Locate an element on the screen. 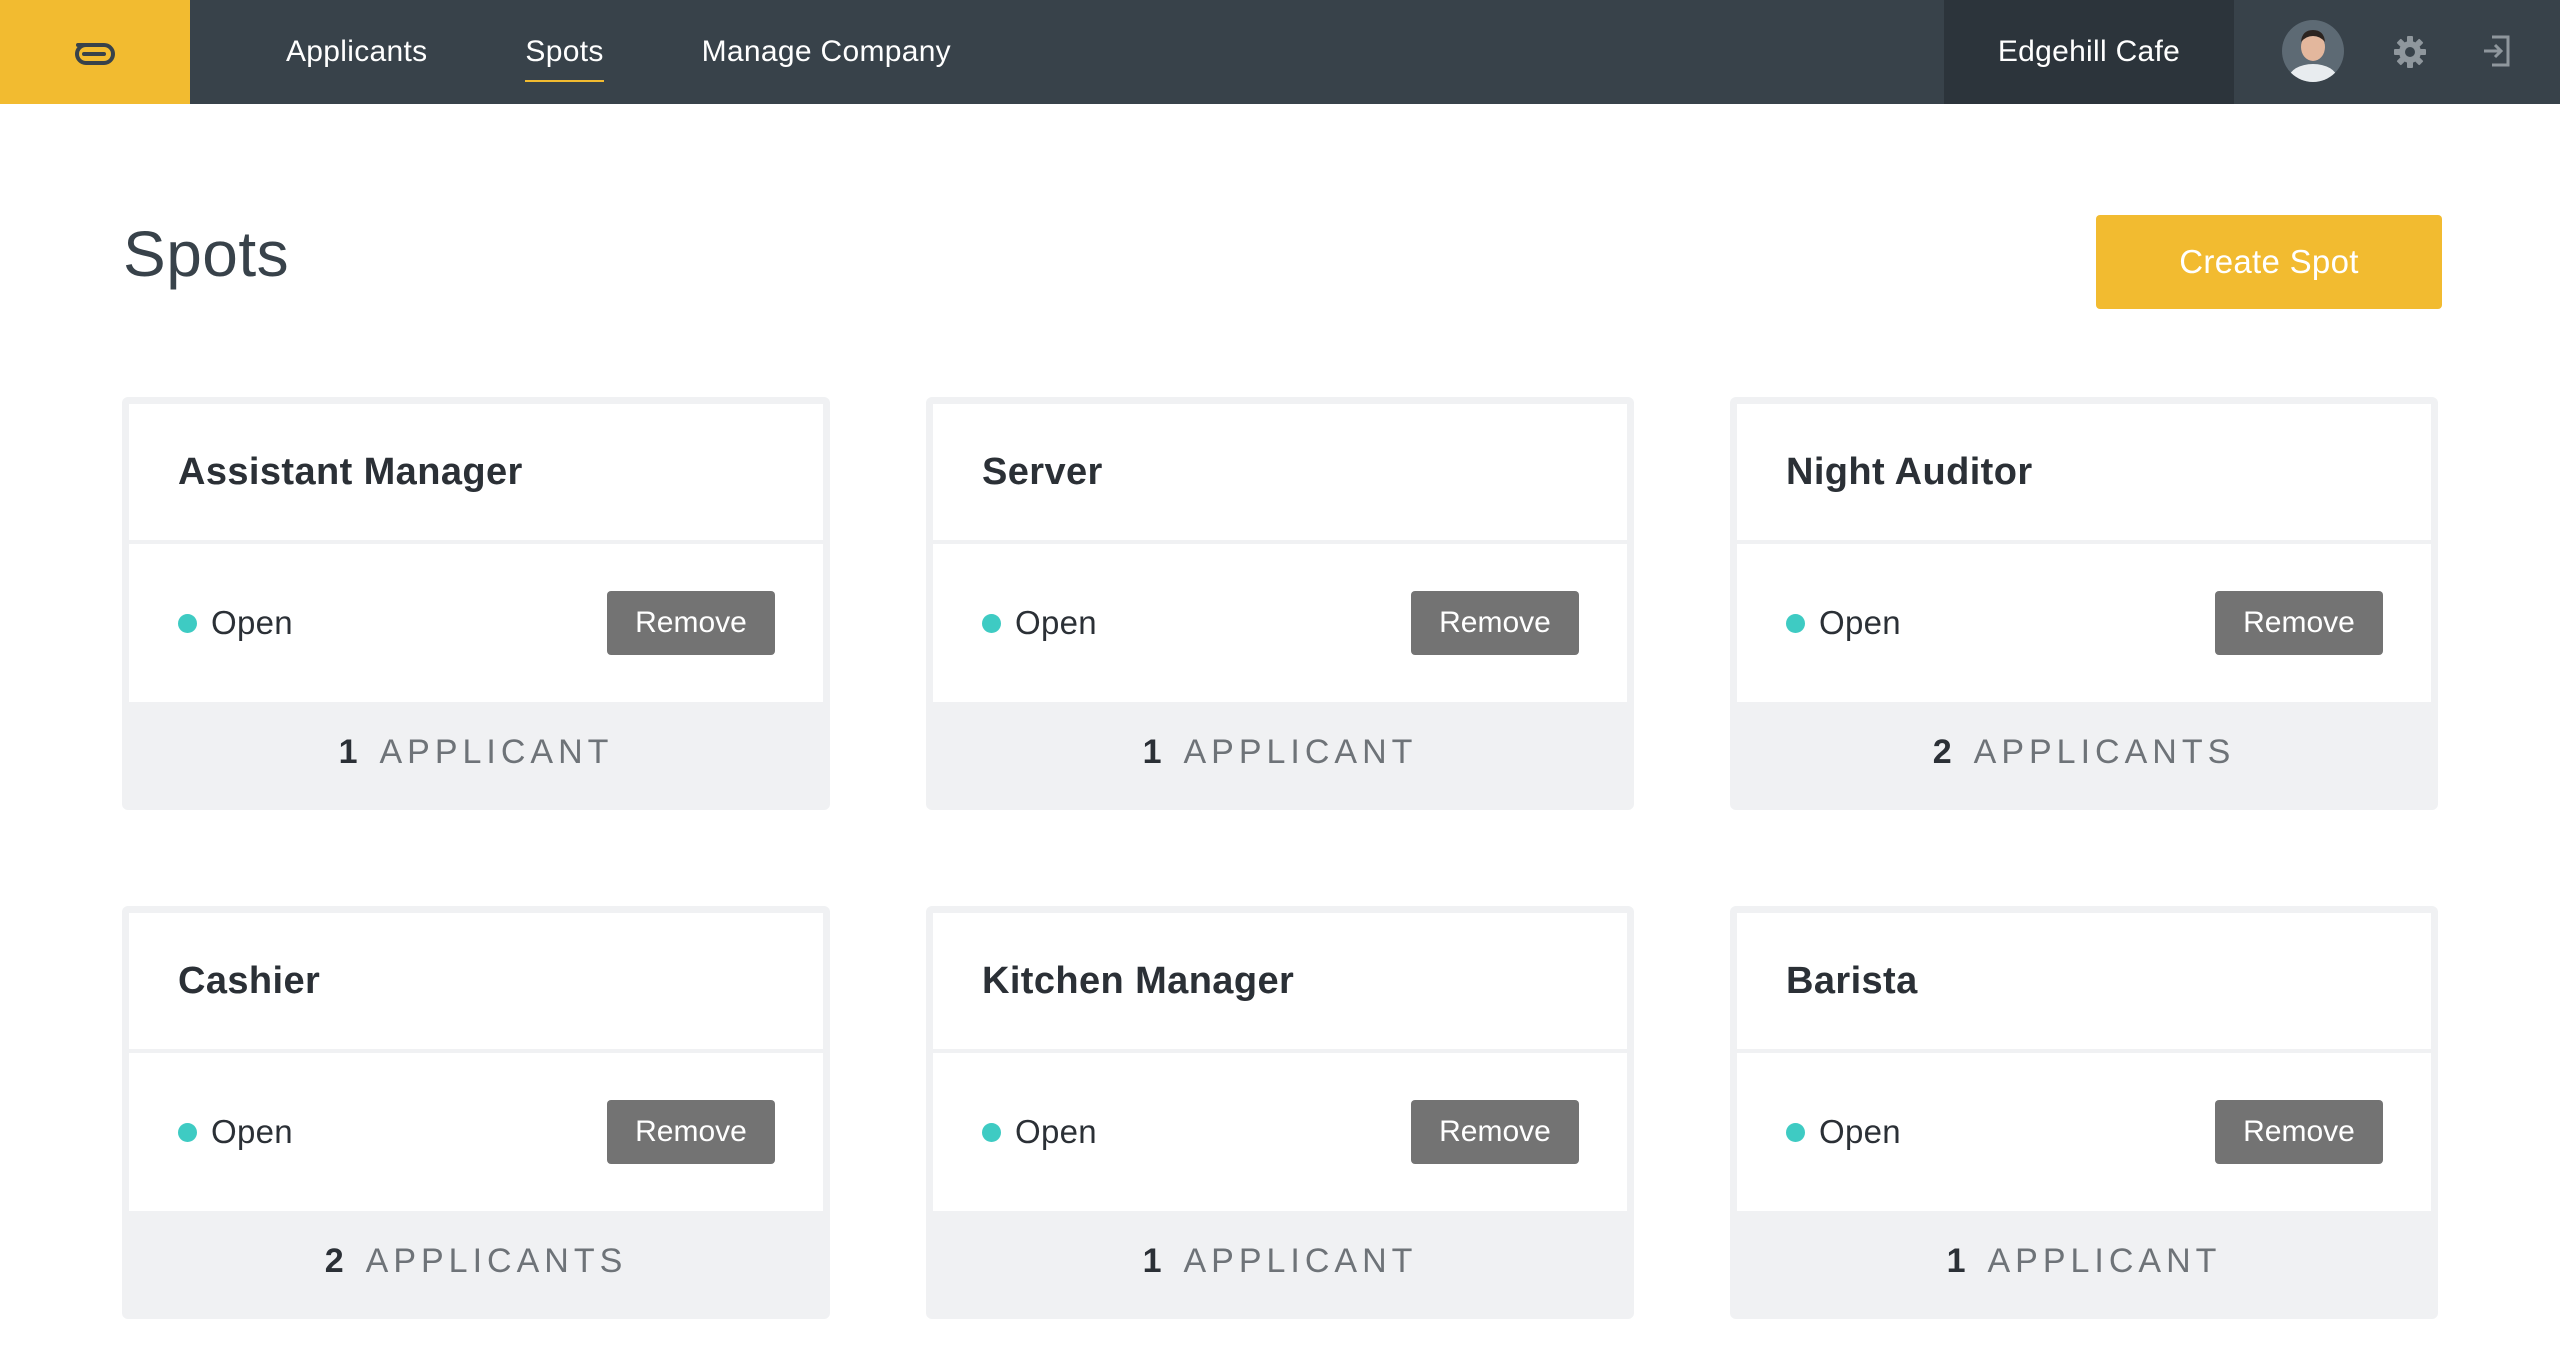  spot-title: Night Auditor is located at coordinates (1909, 472).